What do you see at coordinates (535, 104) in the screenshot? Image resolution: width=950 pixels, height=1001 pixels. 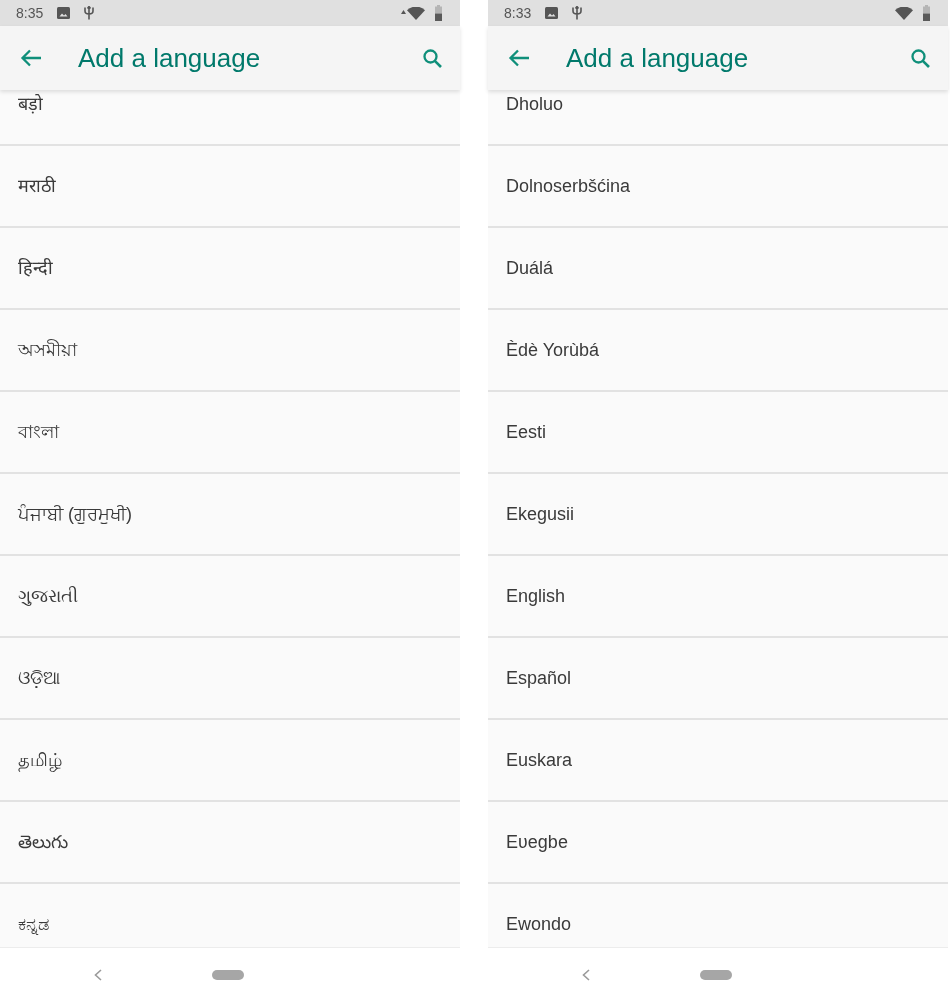 I see `language-option: Dholuo` at bounding box center [535, 104].